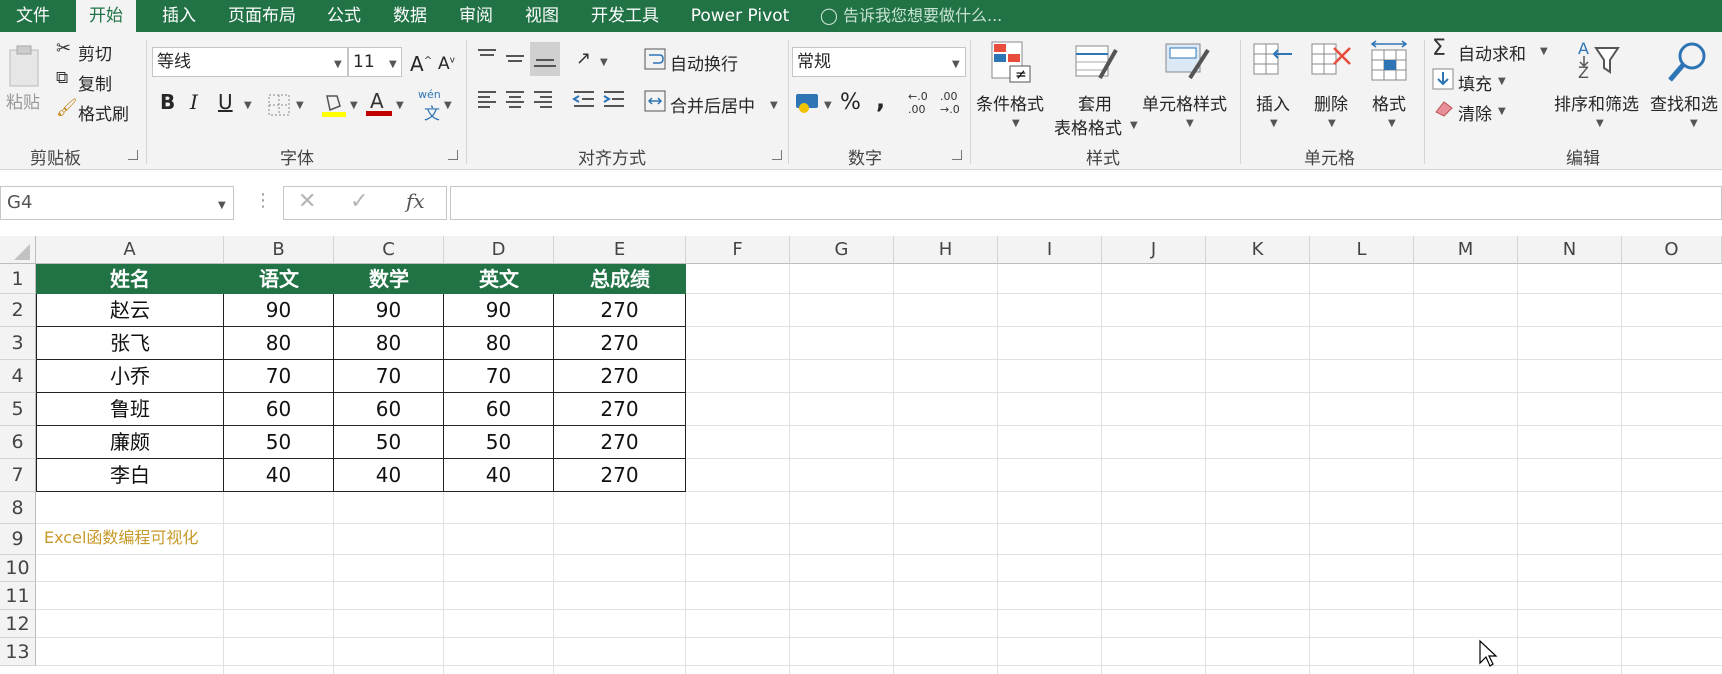  Describe the element at coordinates (18, 596) in the screenshot. I see `row-header-11: 11` at that location.